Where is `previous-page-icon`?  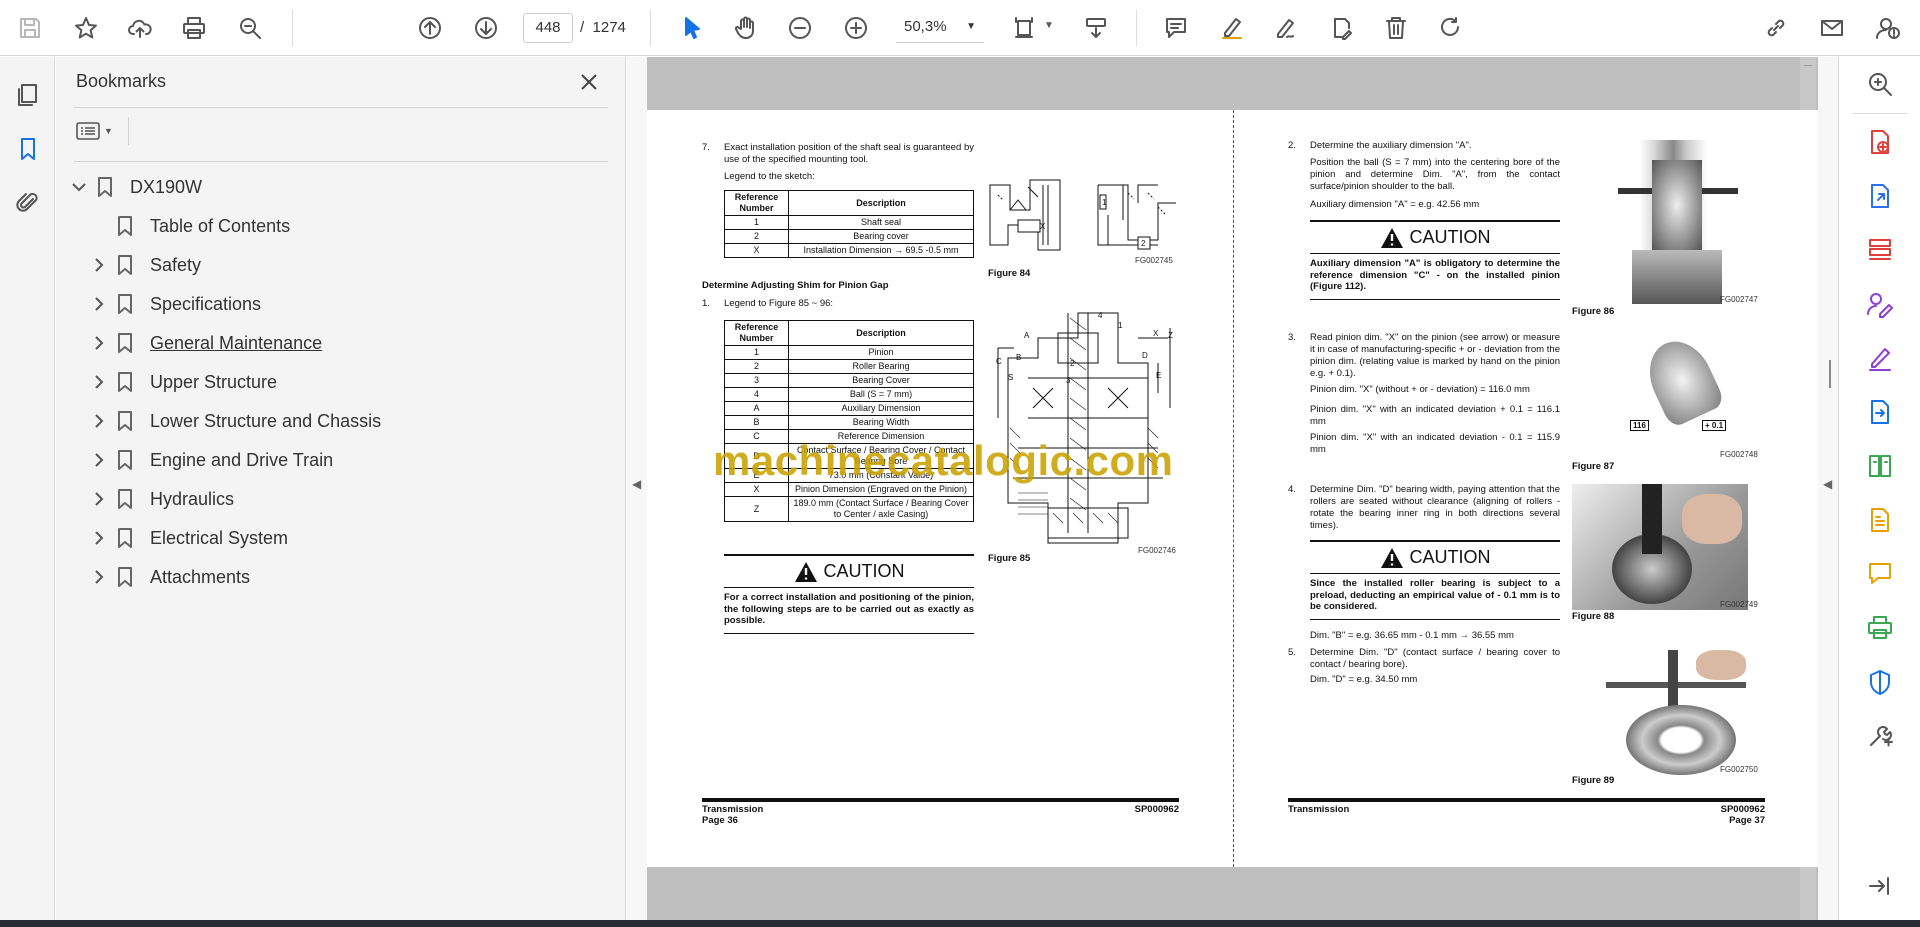
previous-page-icon is located at coordinates (430, 28).